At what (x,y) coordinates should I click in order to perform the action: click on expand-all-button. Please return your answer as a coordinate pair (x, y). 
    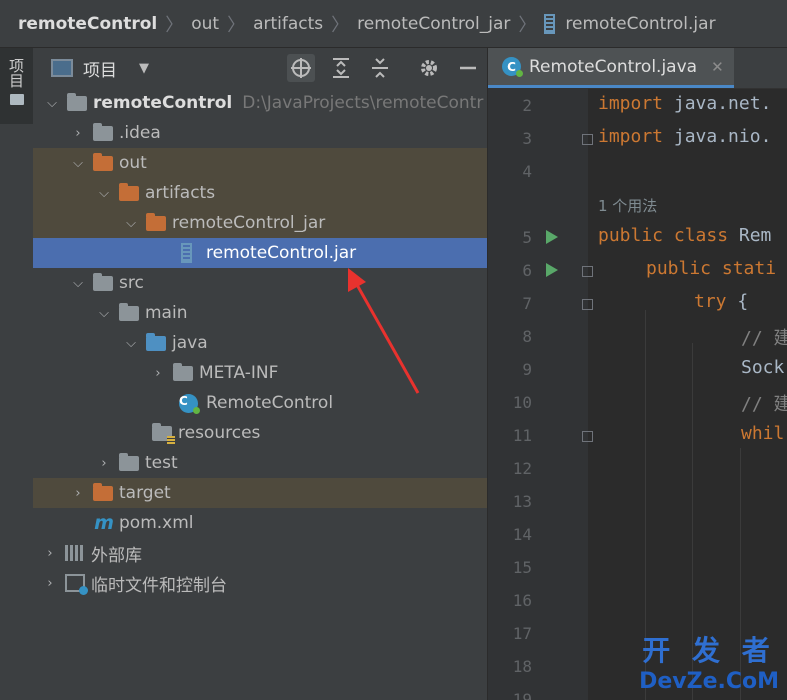
    Looking at the image, I should click on (341, 68).